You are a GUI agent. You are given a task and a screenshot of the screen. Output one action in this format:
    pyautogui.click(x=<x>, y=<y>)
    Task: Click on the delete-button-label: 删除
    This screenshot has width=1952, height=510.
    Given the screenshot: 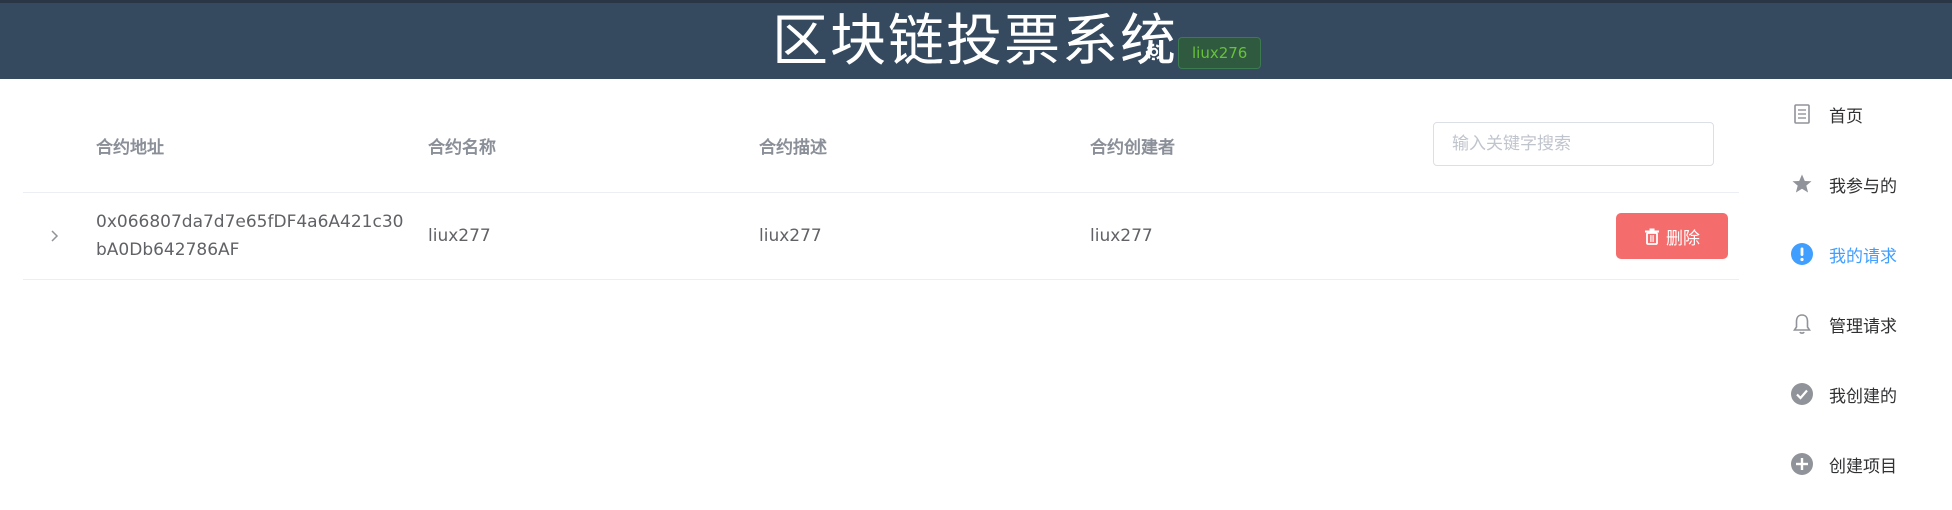 What is the action you would take?
    pyautogui.click(x=1683, y=238)
    